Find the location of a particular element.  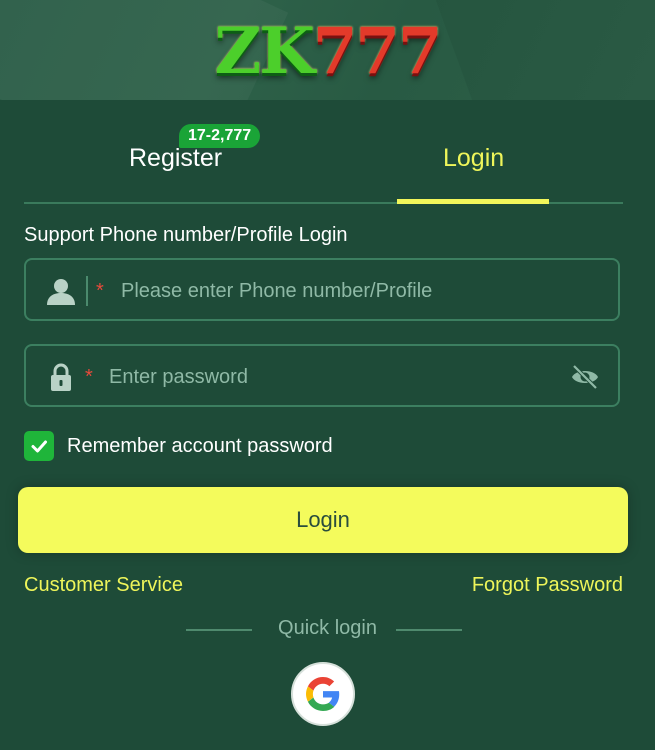

field-separator is located at coordinates (87, 291).